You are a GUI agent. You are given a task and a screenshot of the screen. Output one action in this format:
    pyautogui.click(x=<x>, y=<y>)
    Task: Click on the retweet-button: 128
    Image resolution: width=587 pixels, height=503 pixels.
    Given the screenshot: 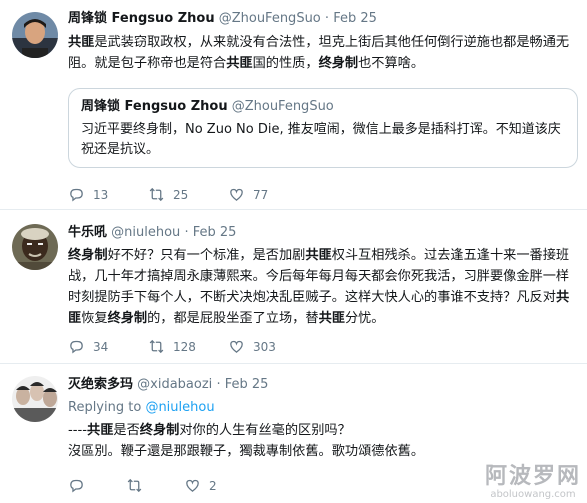 What is the action you would take?
    pyautogui.click(x=188, y=346)
    